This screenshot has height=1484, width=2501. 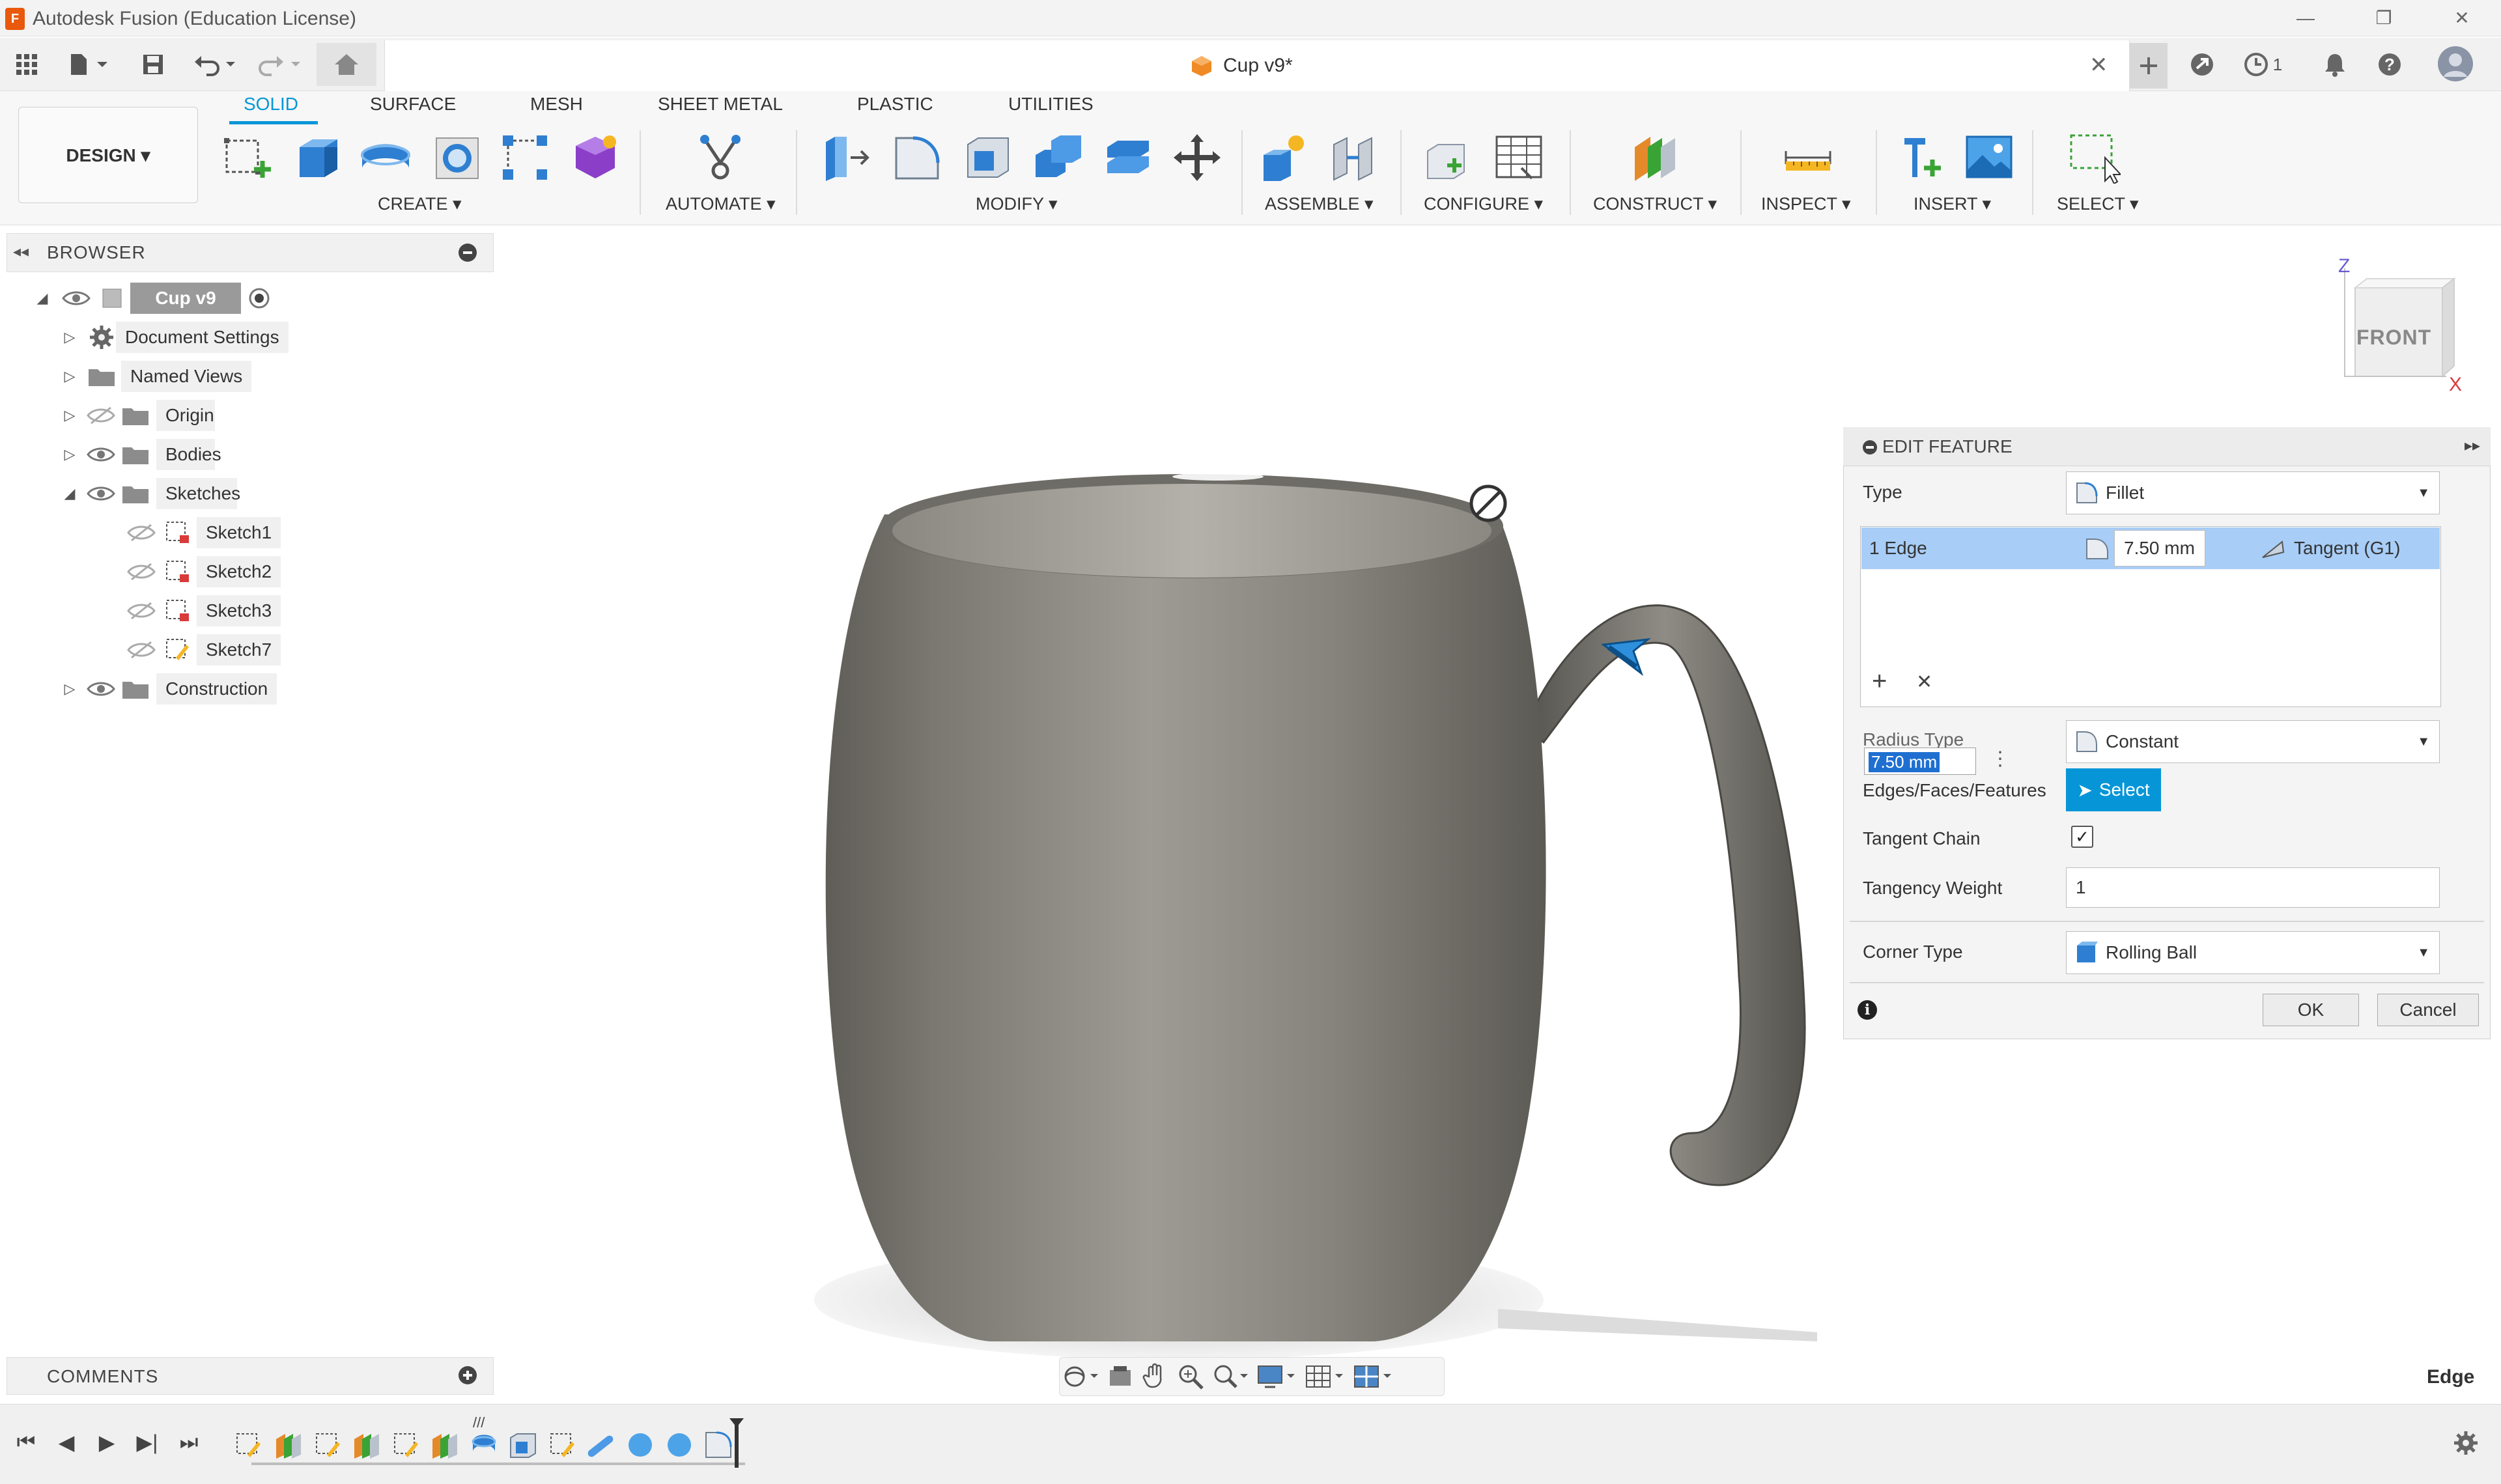 I want to click on tree-item-label: Sketches, so click(x=198, y=494).